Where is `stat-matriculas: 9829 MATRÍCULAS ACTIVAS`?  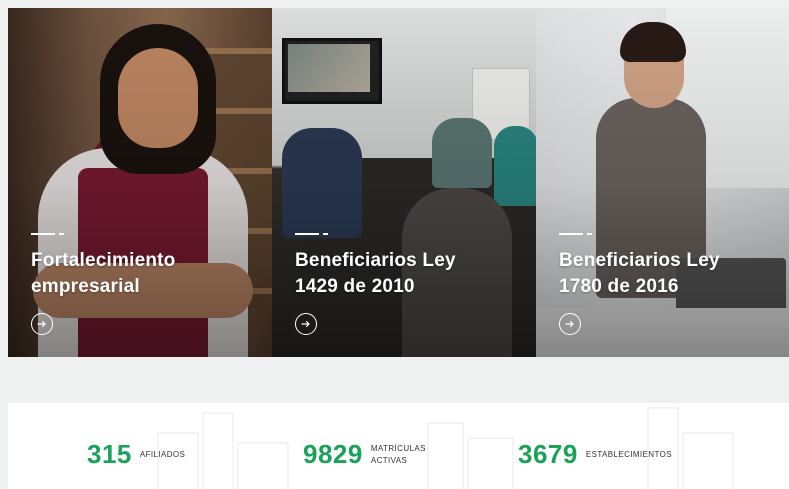 stat-matriculas: 9829 MATRÍCULAS ACTIVAS is located at coordinates (364, 454).